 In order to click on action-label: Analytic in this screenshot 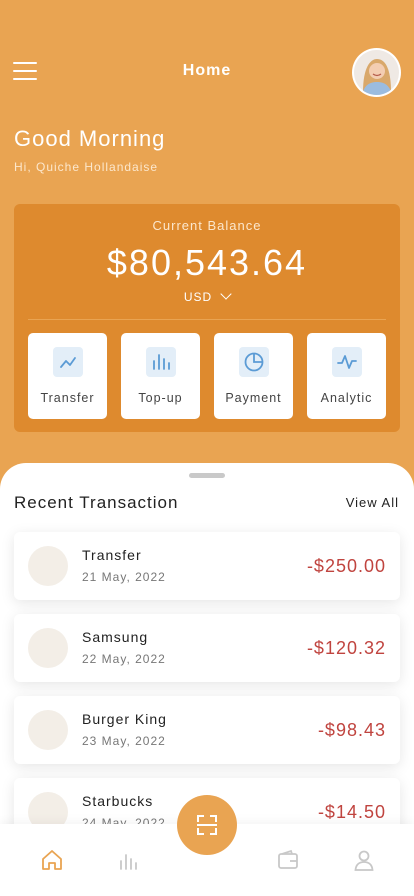, I will do `click(346, 398)`.